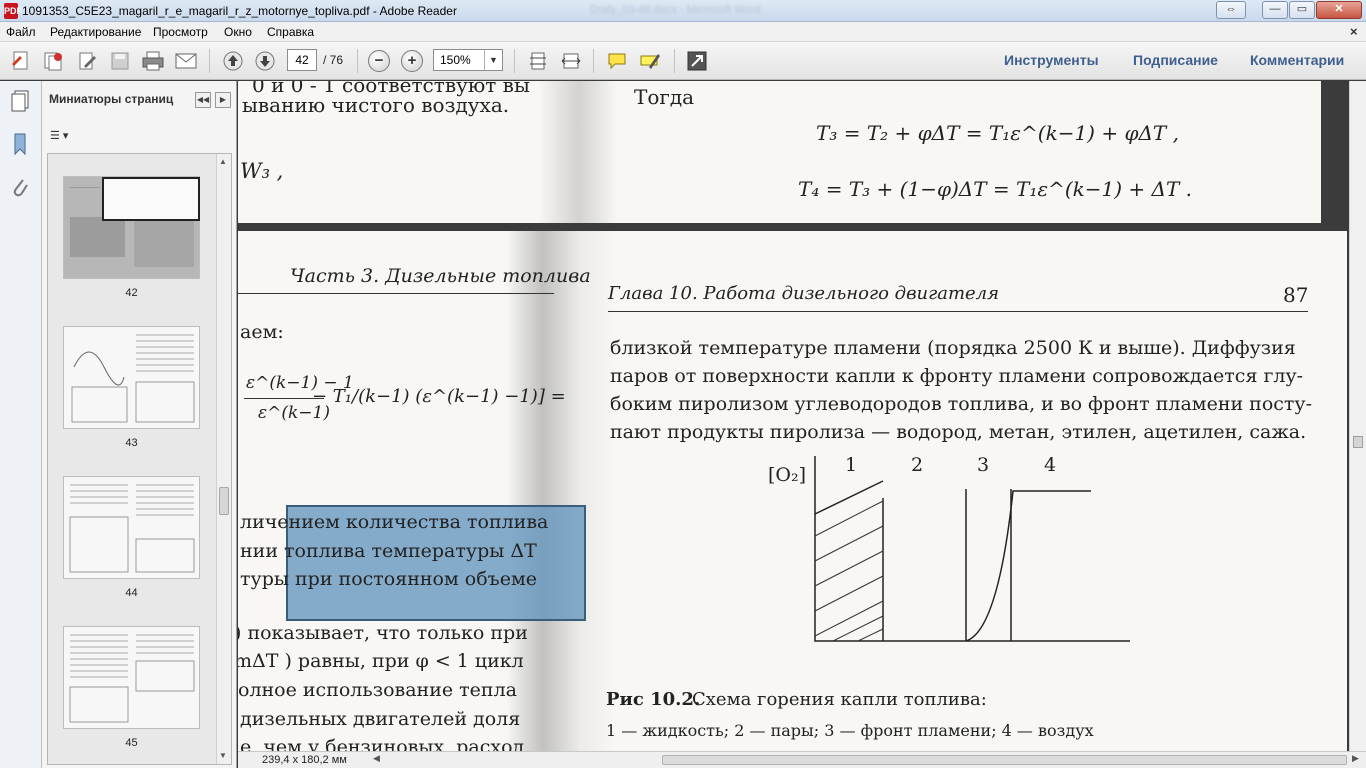 The height and width of the screenshot is (768, 1366). Describe the element at coordinates (21, 61) in the screenshot. I see `create-pdf-icon` at that location.